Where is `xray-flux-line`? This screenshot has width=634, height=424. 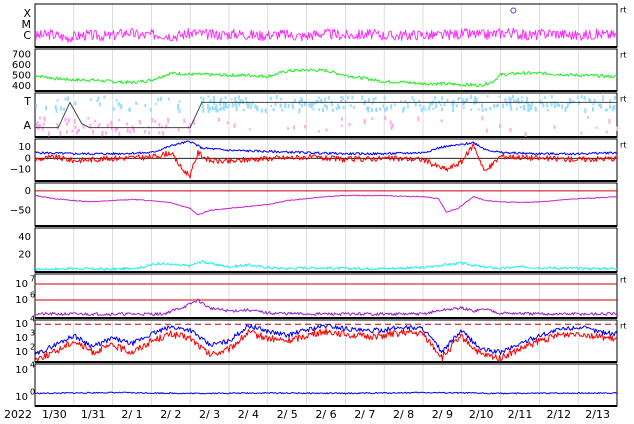
xray-flux-line is located at coordinates (325, 35).